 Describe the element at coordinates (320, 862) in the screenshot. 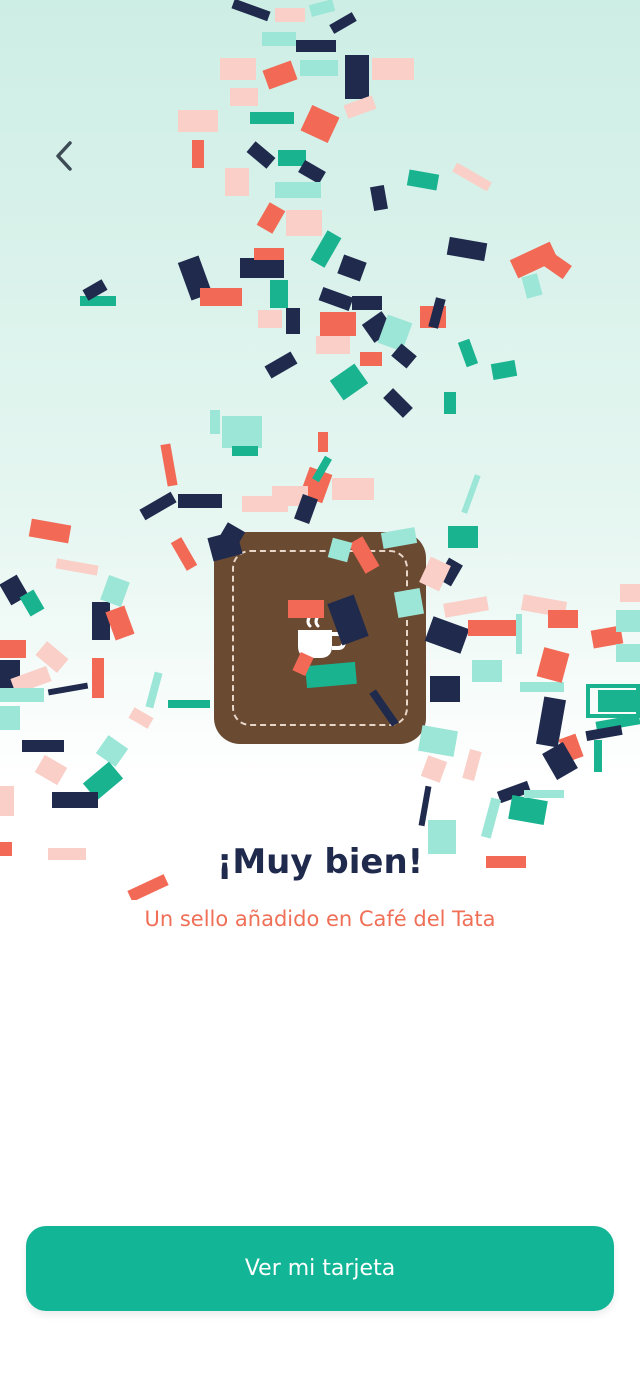

I see `success-title: ¡Muy bien!` at that location.